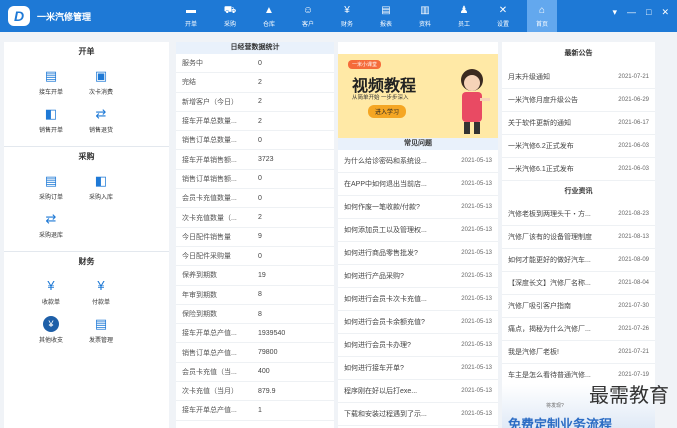 This screenshot has height=428, width=677. I want to click on promo-small-text: 将发现?, so click(555, 406).